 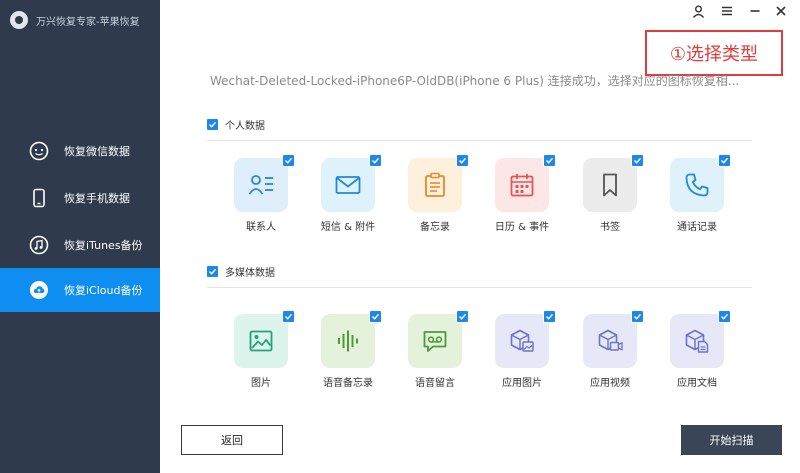 I want to click on music-note-icon, so click(x=39, y=245).